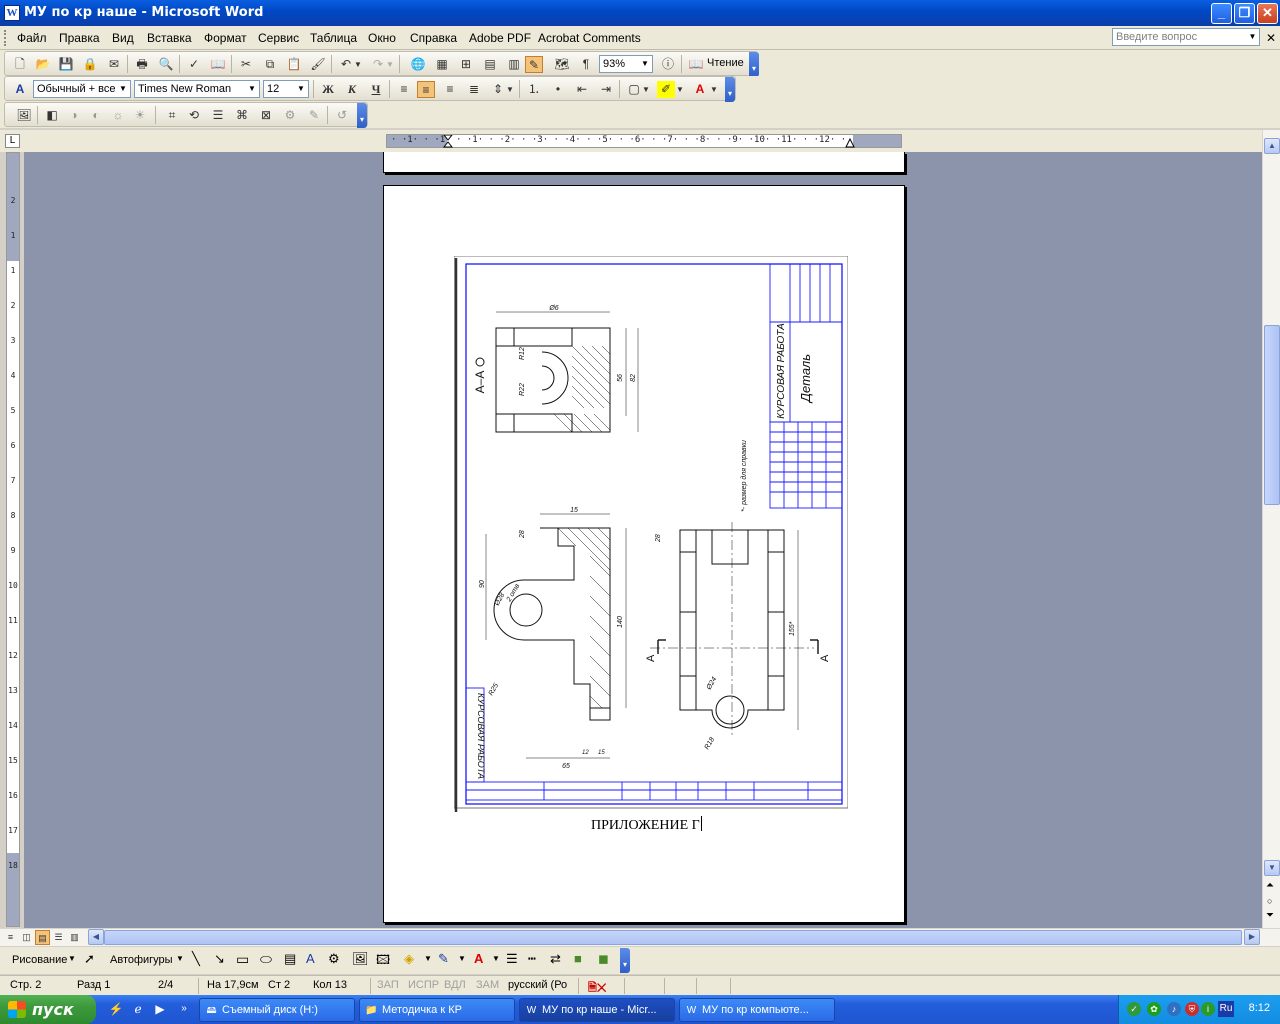  I want to click on clipart-icon: 🖼, so click(360, 959).